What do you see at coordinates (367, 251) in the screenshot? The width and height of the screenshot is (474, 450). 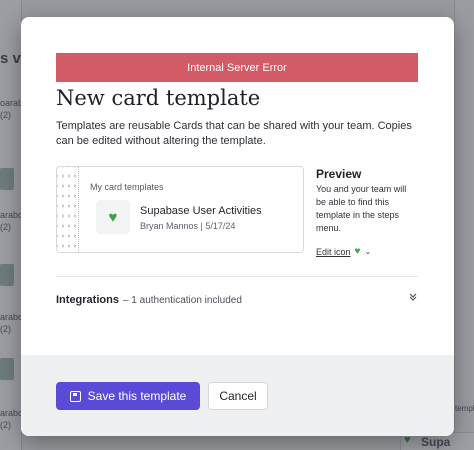 I see `chevron-down-icon: ⌄` at bounding box center [367, 251].